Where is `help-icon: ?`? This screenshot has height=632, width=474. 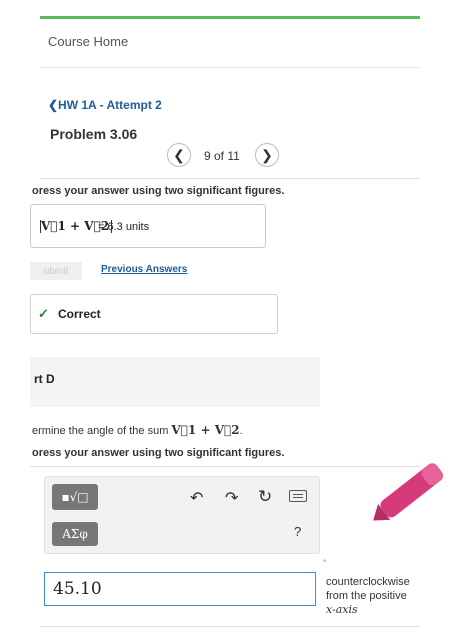
help-icon: ? is located at coordinates (297, 531).